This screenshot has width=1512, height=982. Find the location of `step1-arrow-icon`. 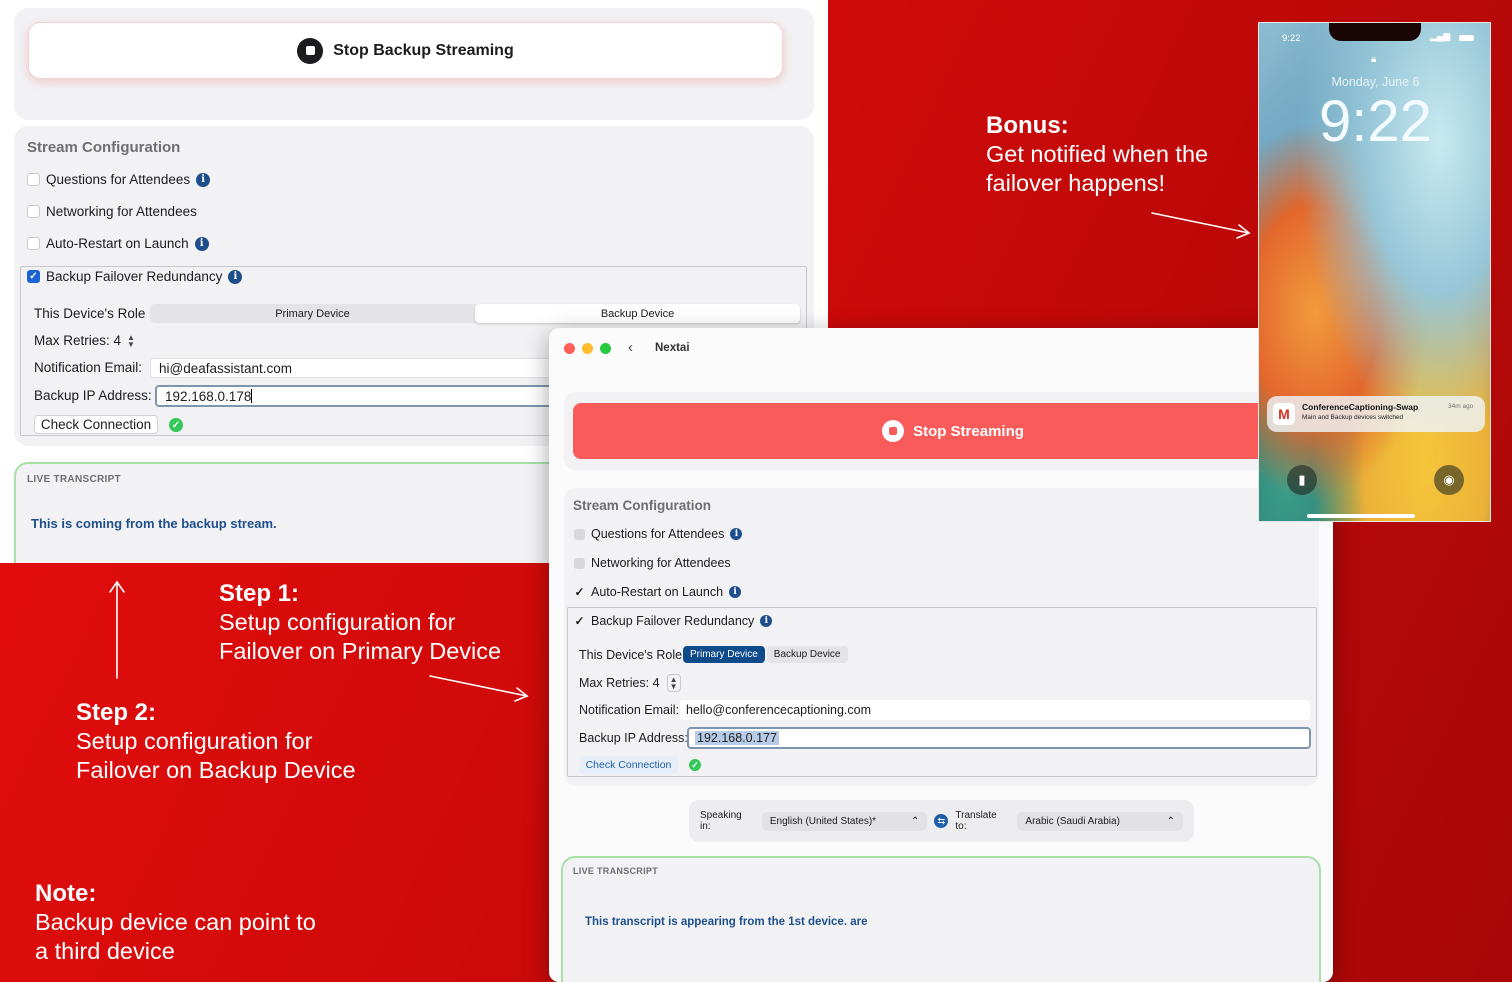

step1-arrow-icon is located at coordinates (479, 688).